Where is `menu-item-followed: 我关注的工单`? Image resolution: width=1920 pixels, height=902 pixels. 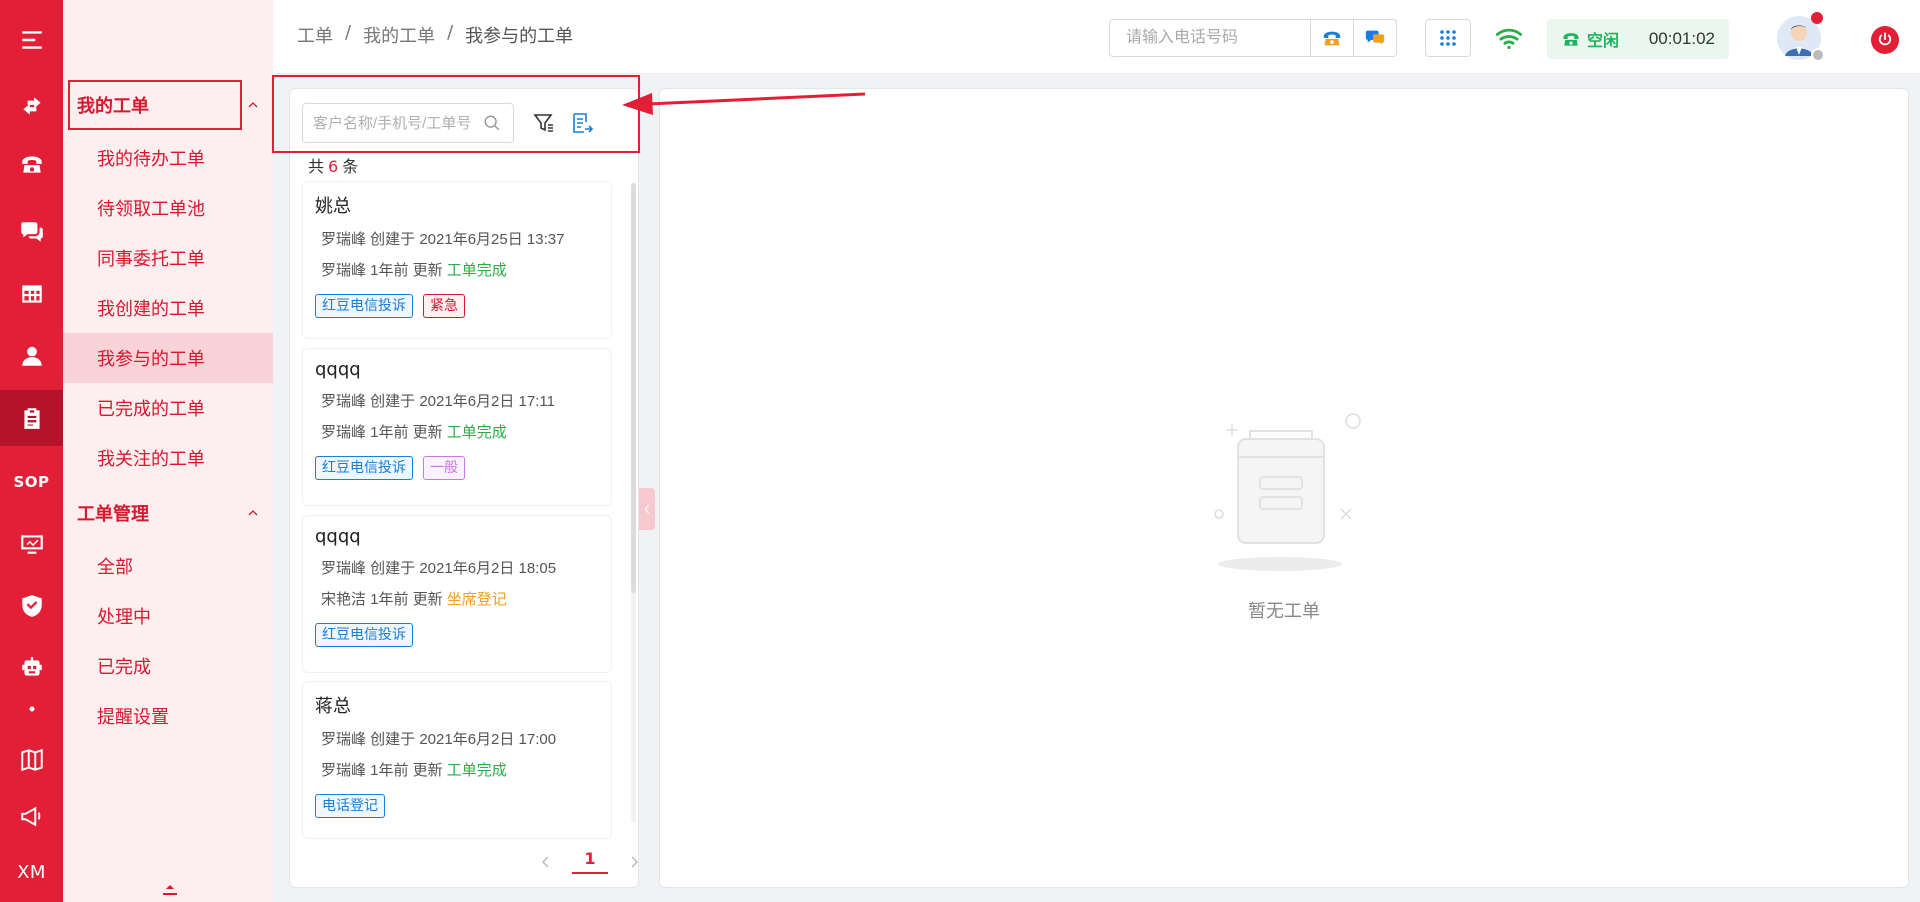 menu-item-followed: 我关注的工单 is located at coordinates (168, 458).